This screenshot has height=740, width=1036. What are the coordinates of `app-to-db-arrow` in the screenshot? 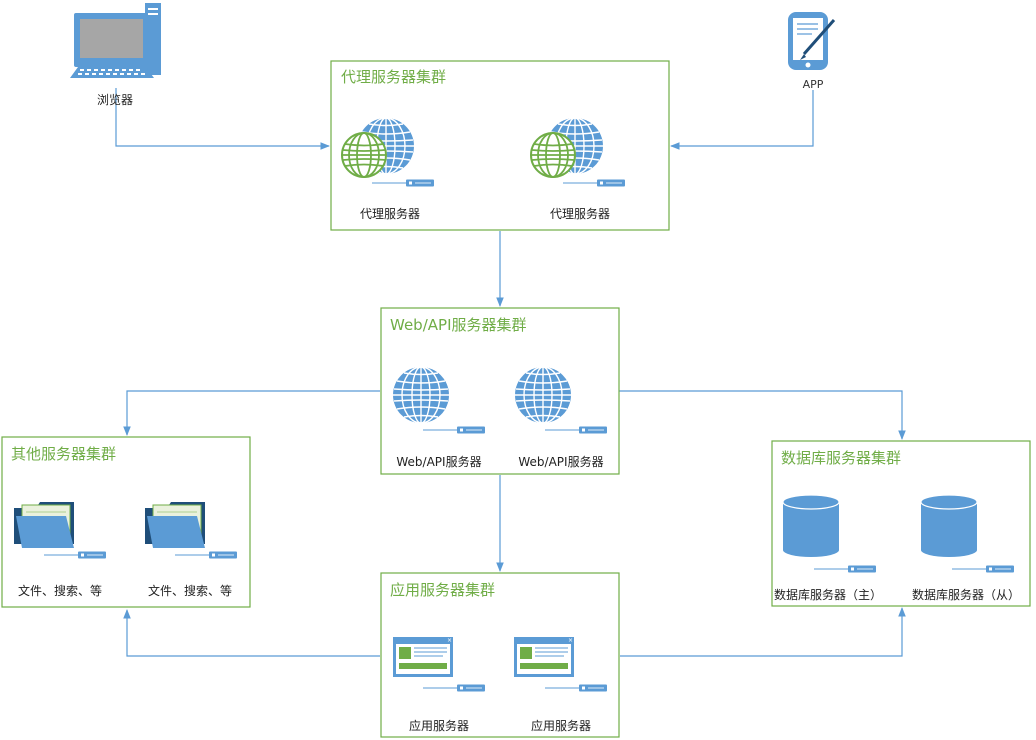 It's located at (763, 632).